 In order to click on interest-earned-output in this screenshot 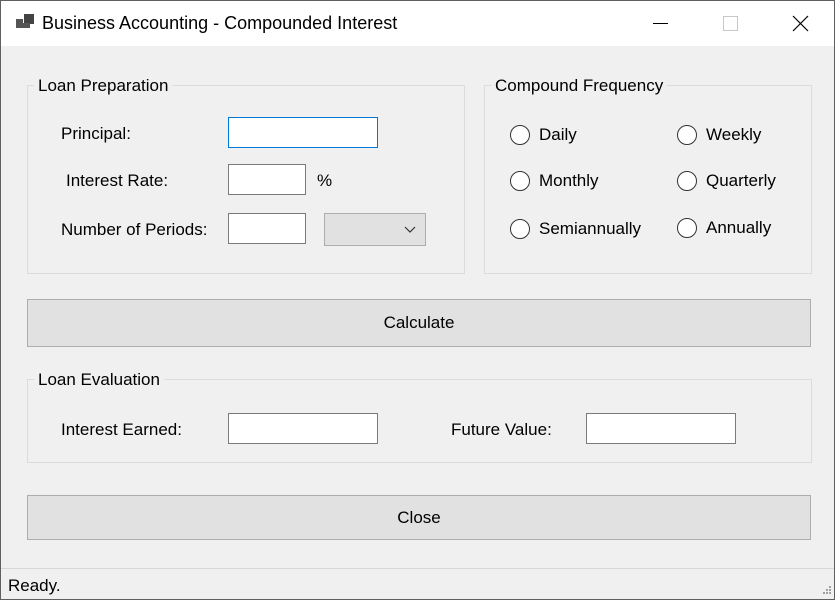, I will do `click(303, 428)`.